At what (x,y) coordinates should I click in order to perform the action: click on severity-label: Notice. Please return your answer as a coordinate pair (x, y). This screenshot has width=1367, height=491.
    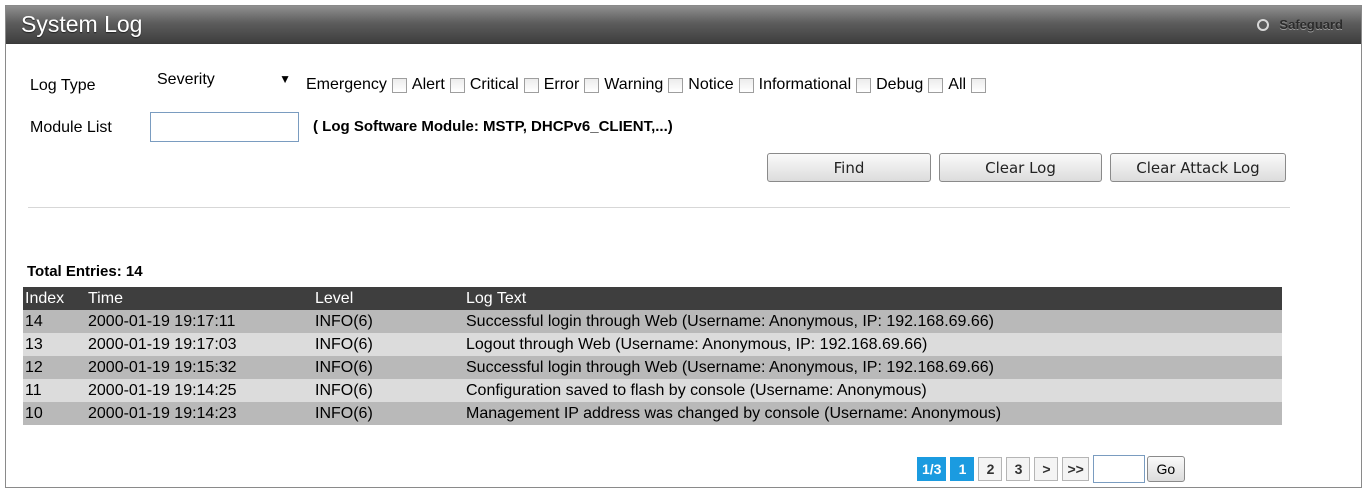
    Looking at the image, I should click on (711, 84).